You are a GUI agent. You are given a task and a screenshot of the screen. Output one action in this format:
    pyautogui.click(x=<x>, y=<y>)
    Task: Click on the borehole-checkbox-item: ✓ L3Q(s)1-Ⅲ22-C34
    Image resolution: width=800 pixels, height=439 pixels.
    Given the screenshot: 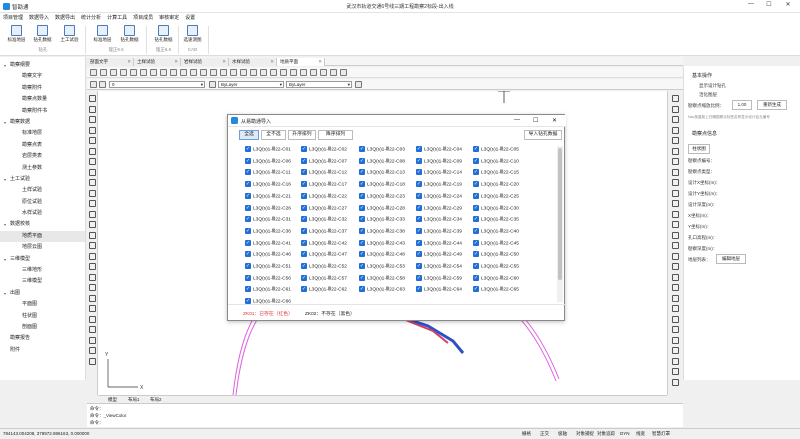 What is the action you would take?
    pyautogui.click(x=439, y=220)
    